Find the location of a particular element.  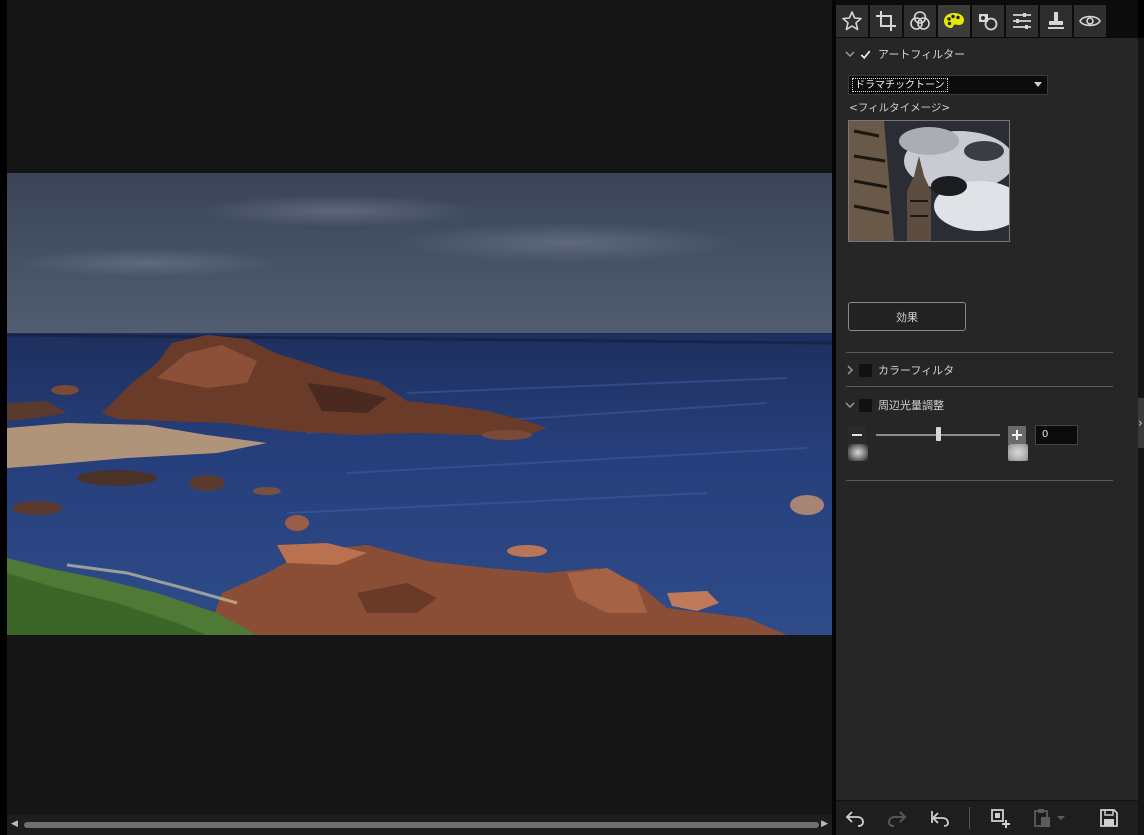

caret-down-icon is located at coordinates (1061, 818).